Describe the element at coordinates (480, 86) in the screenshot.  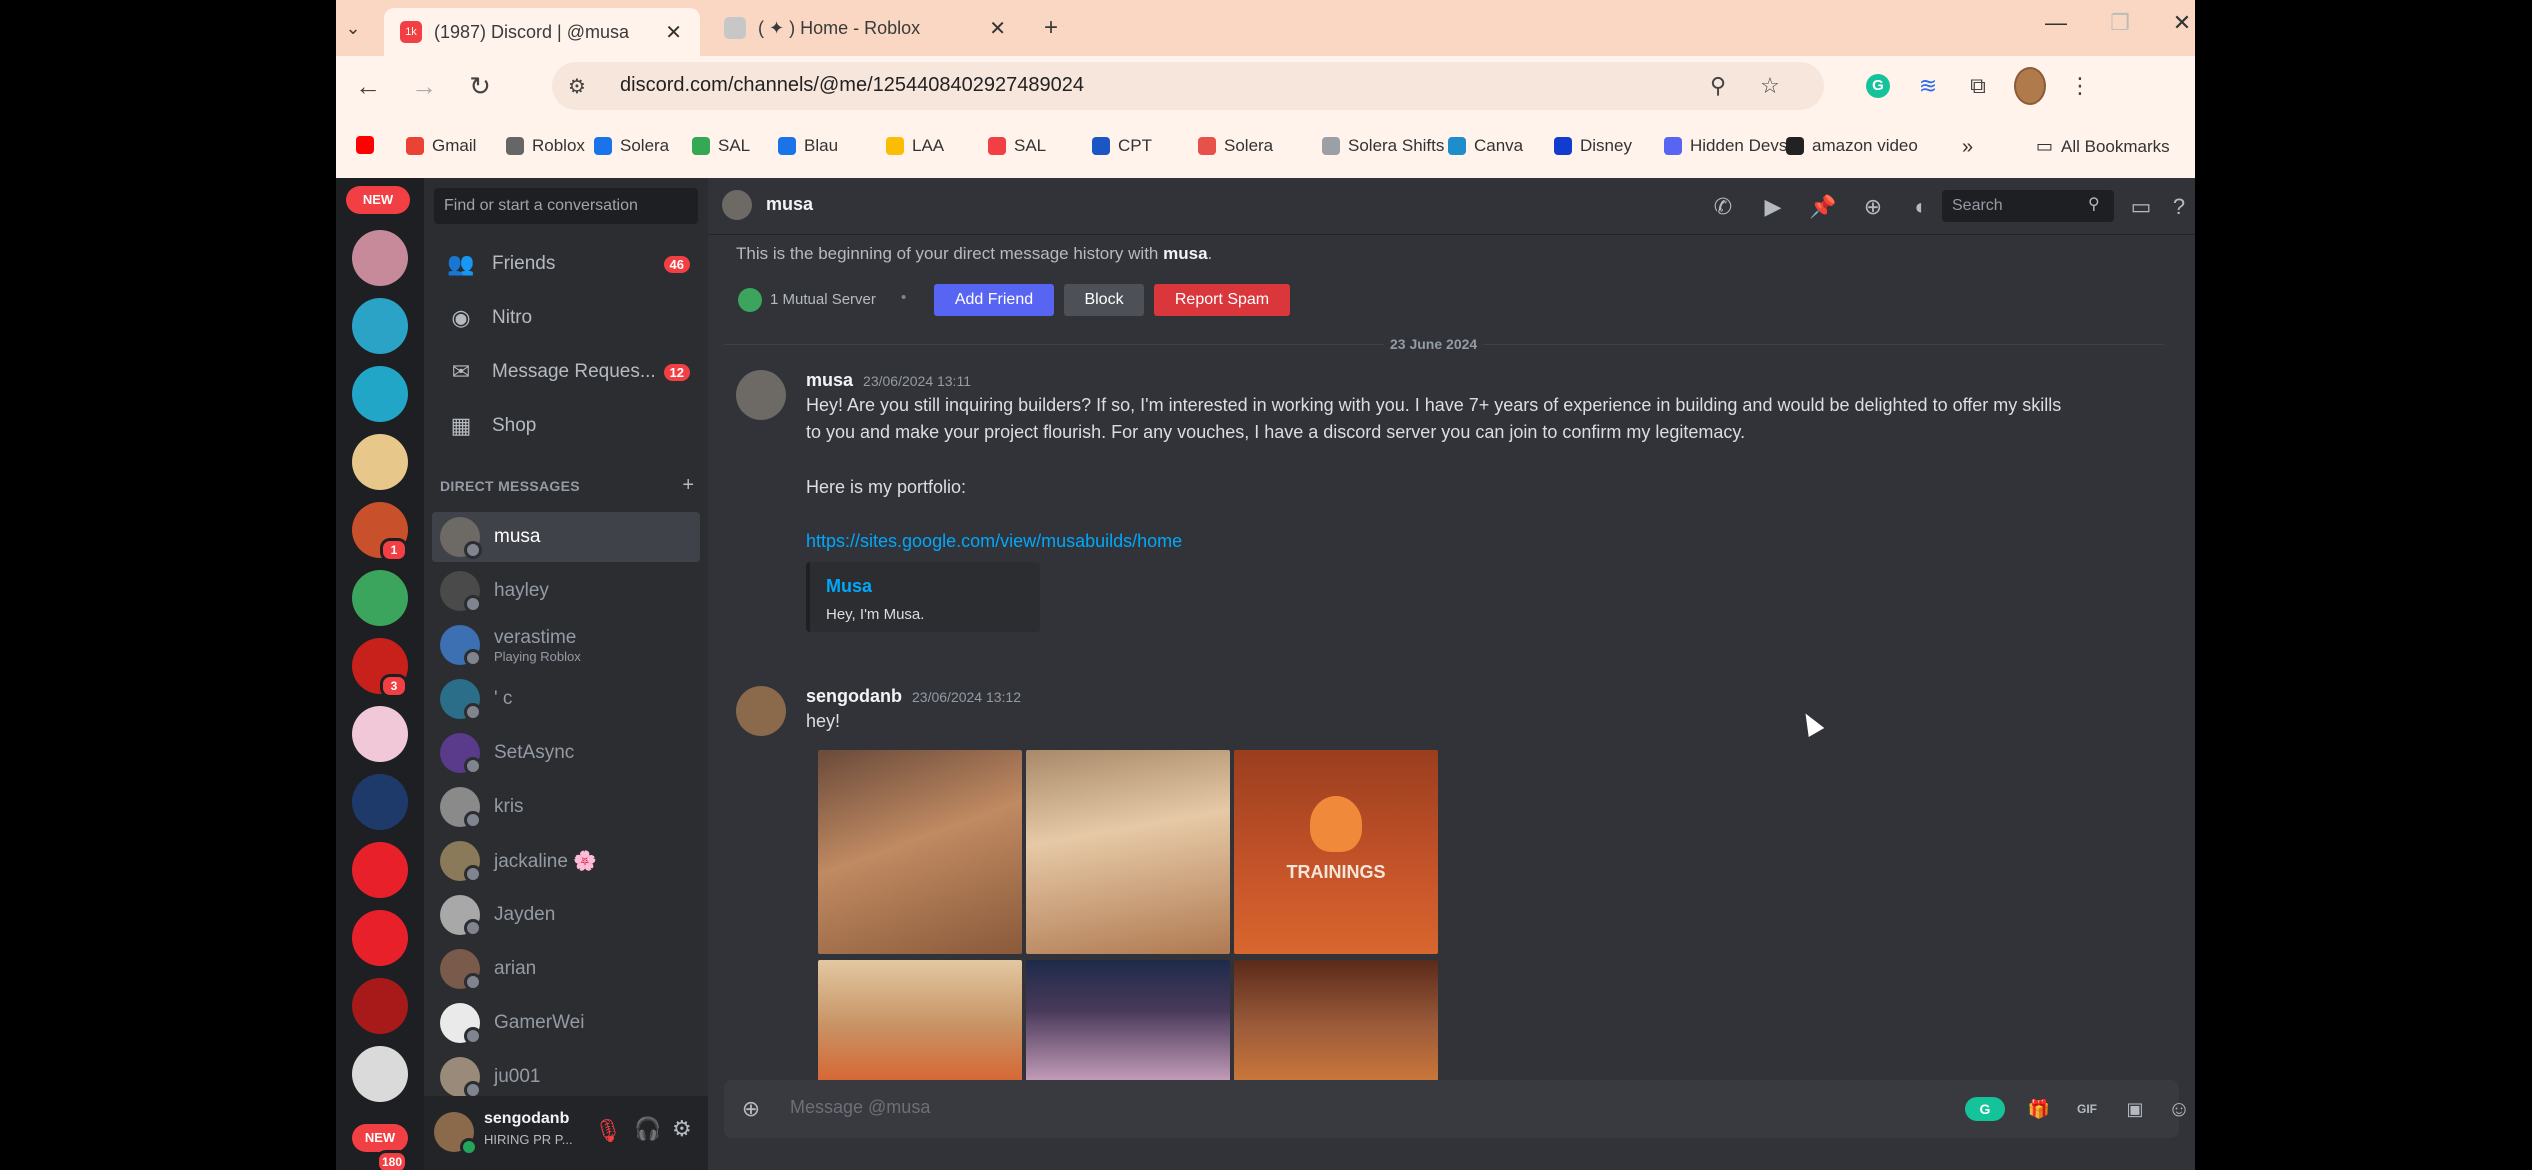
I see `reload-icon: ↻` at that location.